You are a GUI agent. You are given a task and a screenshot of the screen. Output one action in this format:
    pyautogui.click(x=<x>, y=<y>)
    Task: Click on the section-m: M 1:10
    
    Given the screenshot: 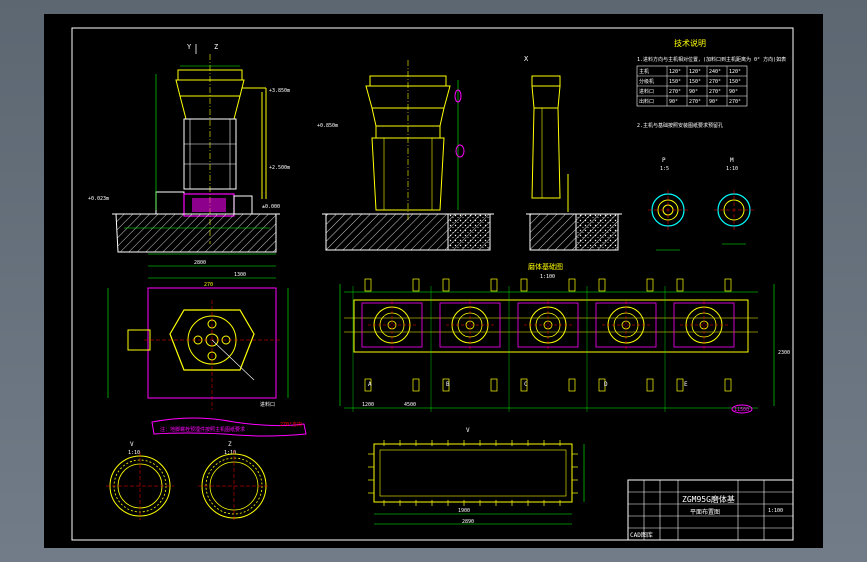 What is the action you would take?
    pyautogui.click(x=734, y=201)
    